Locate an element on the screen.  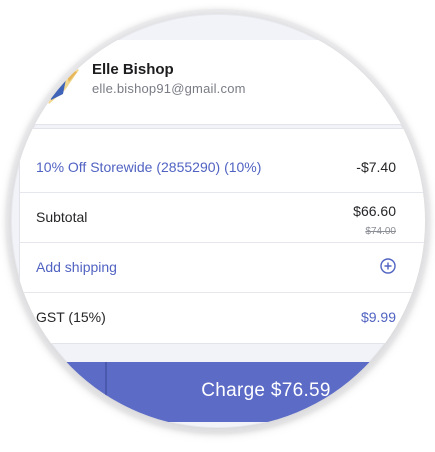
charge-bar: Charge $76.59 is located at coordinates (218, 392).